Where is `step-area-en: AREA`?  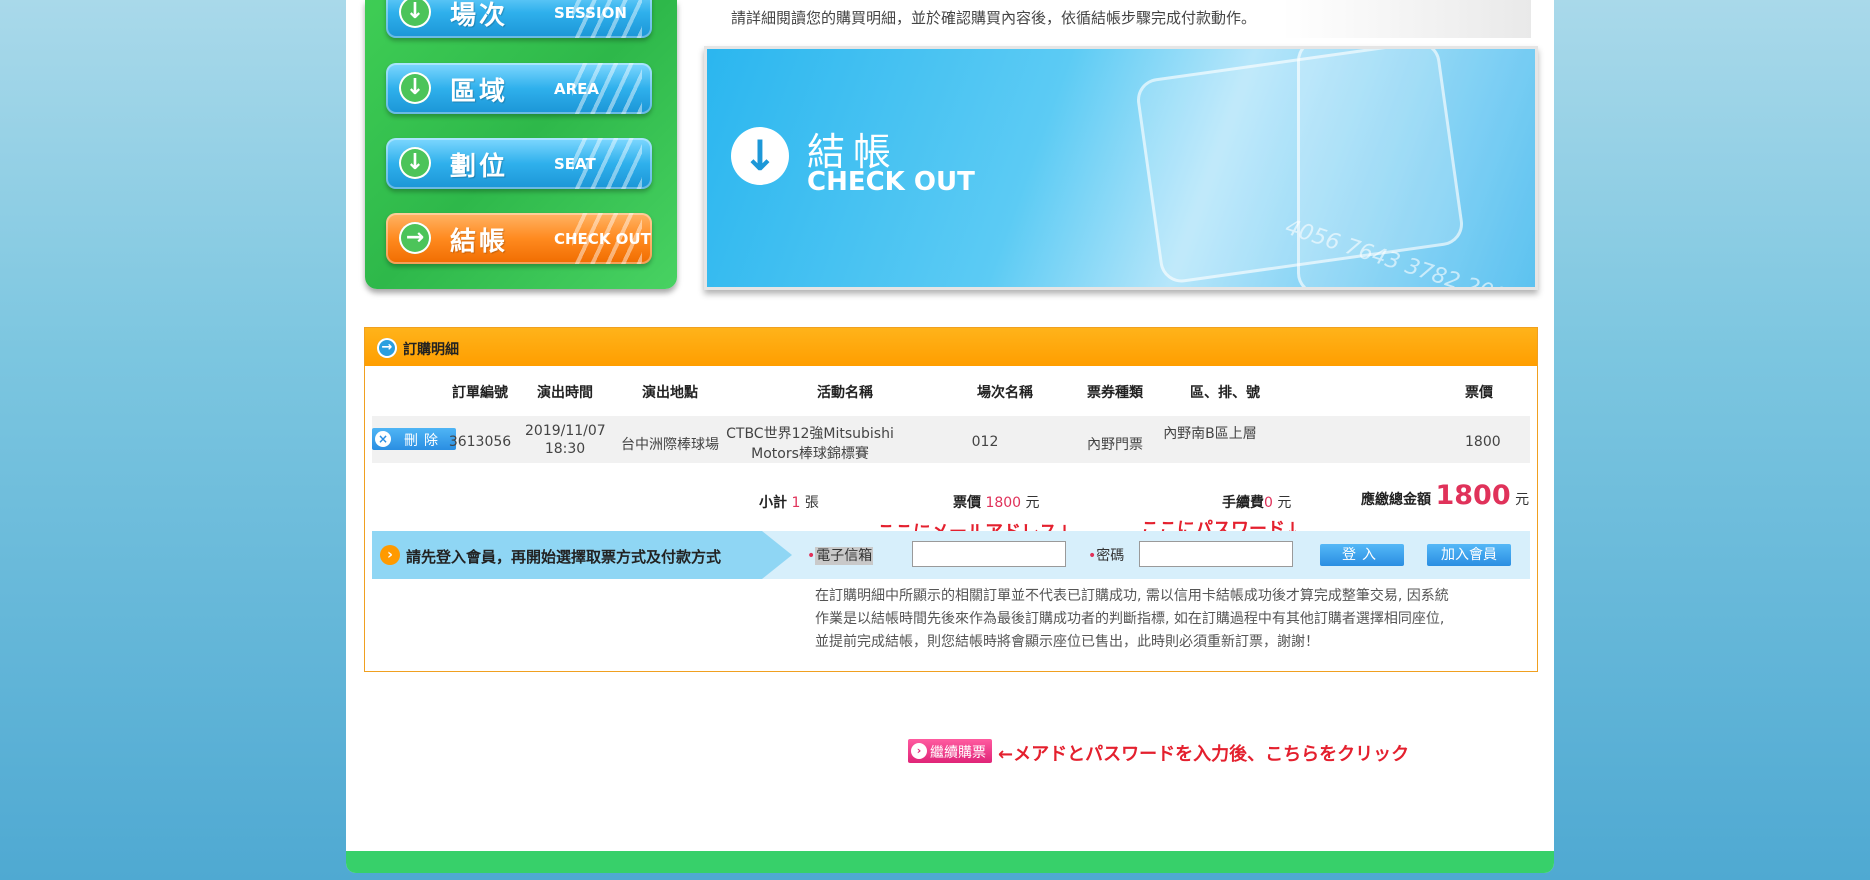 step-area-en: AREA is located at coordinates (577, 89).